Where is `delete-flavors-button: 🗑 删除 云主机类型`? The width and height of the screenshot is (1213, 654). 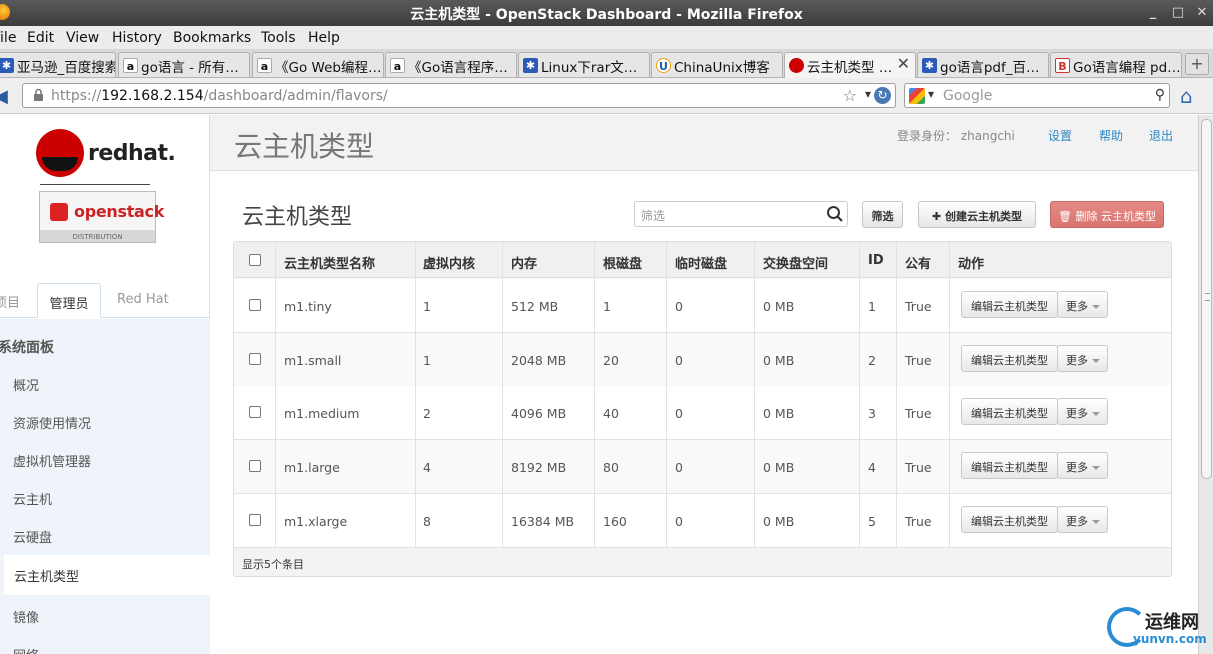 delete-flavors-button: 🗑 删除 云主机类型 is located at coordinates (1107, 214).